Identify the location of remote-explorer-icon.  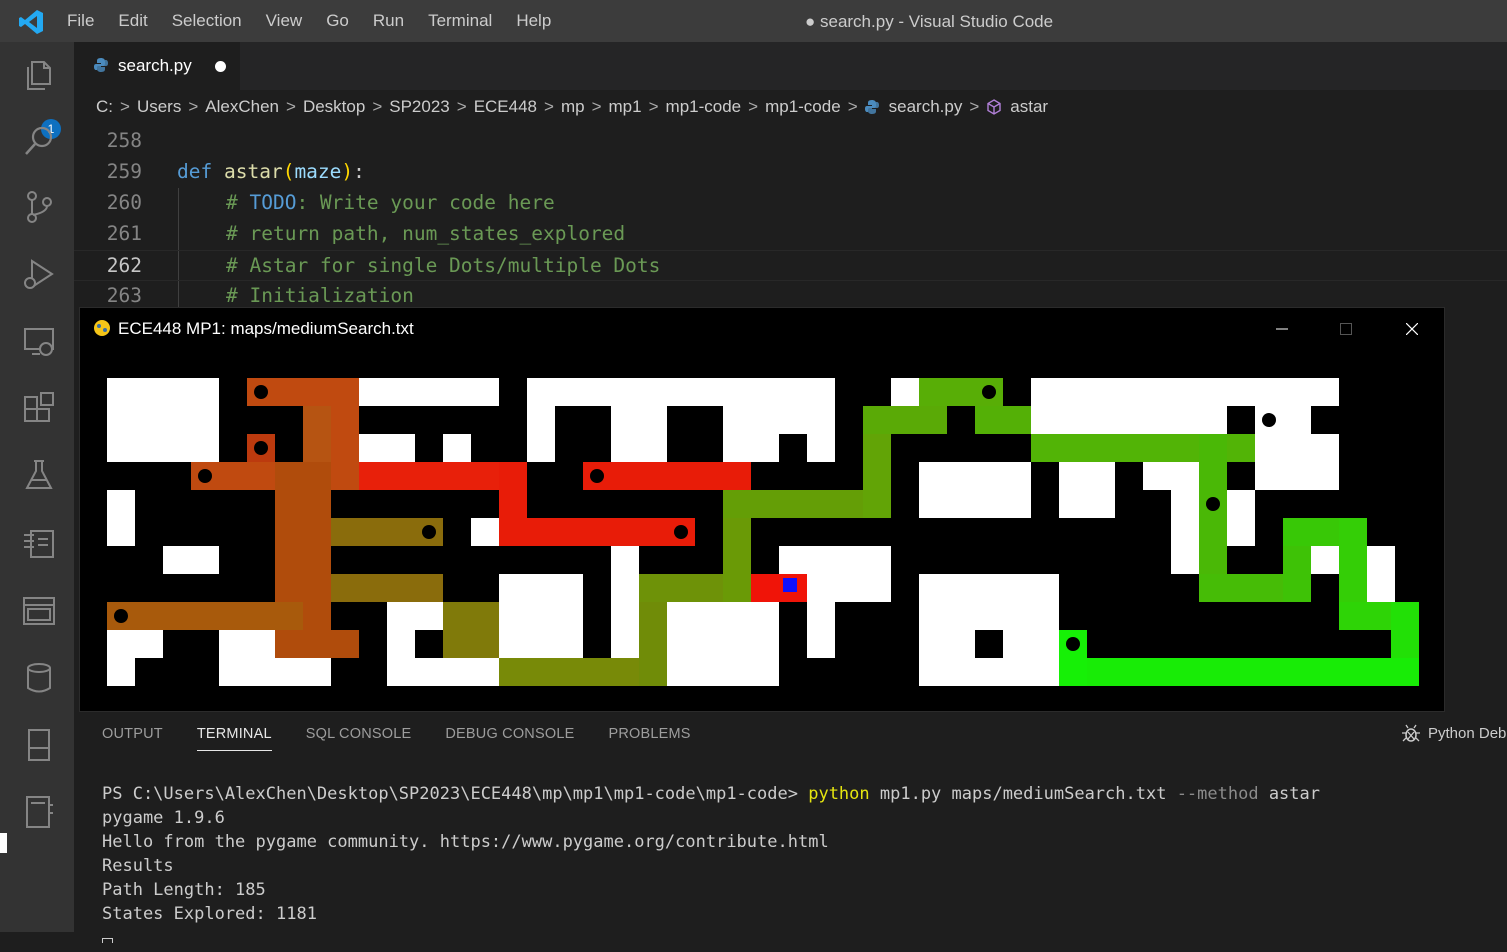
(39, 341).